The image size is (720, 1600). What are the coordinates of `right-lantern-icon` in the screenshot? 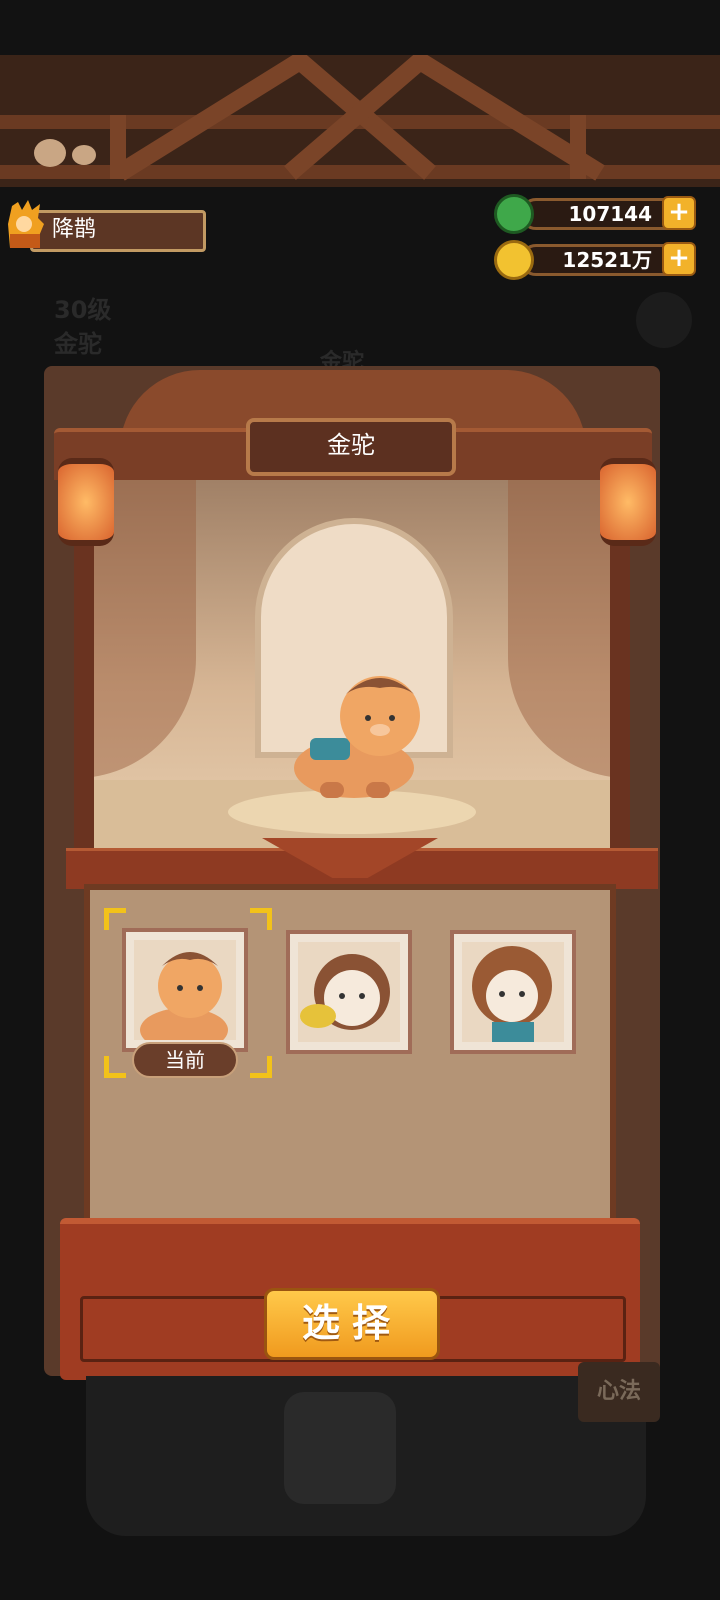 It's located at (628, 502).